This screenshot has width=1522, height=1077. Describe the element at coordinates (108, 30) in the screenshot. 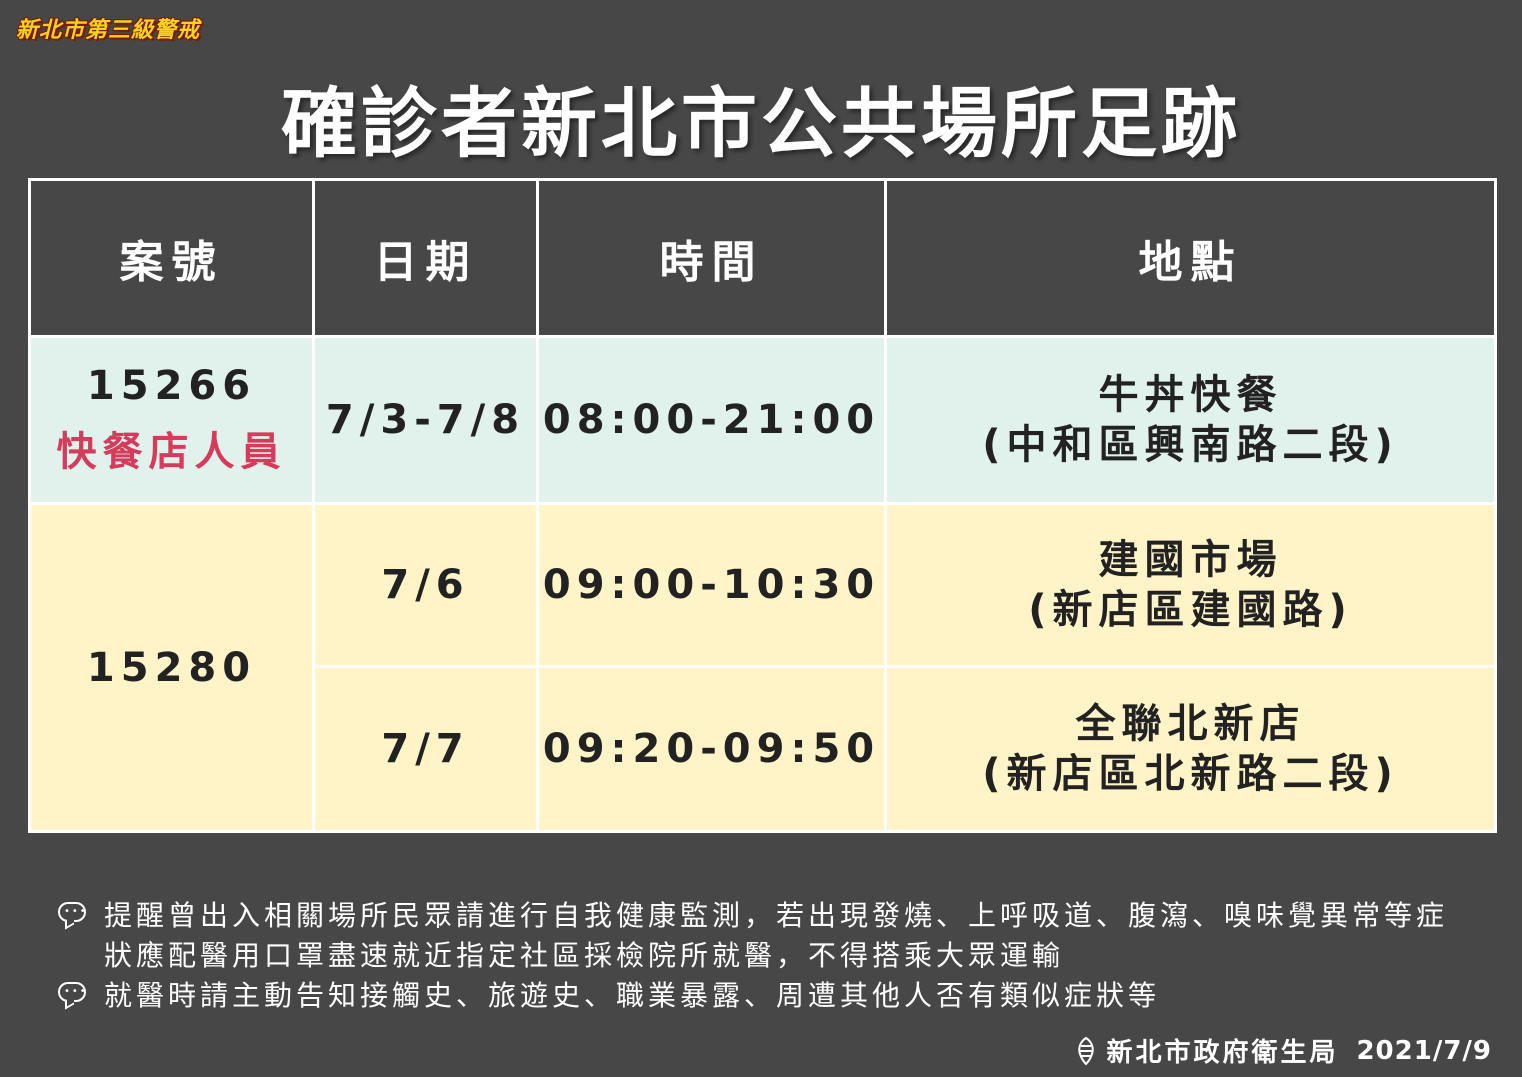

I see `alert-level-badge: 新北市第三級警戒` at that location.